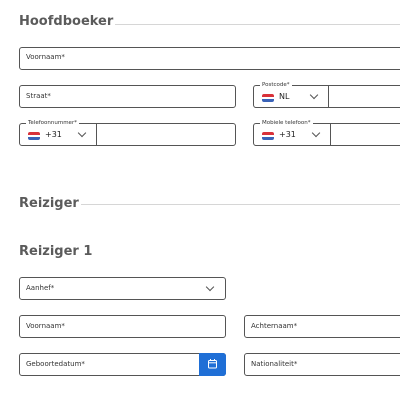 The height and width of the screenshot is (400, 400). What do you see at coordinates (286, 123) in the screenshot?
I see `field-legend: Mobiele telefoon*` at bounding box center [286, 123].